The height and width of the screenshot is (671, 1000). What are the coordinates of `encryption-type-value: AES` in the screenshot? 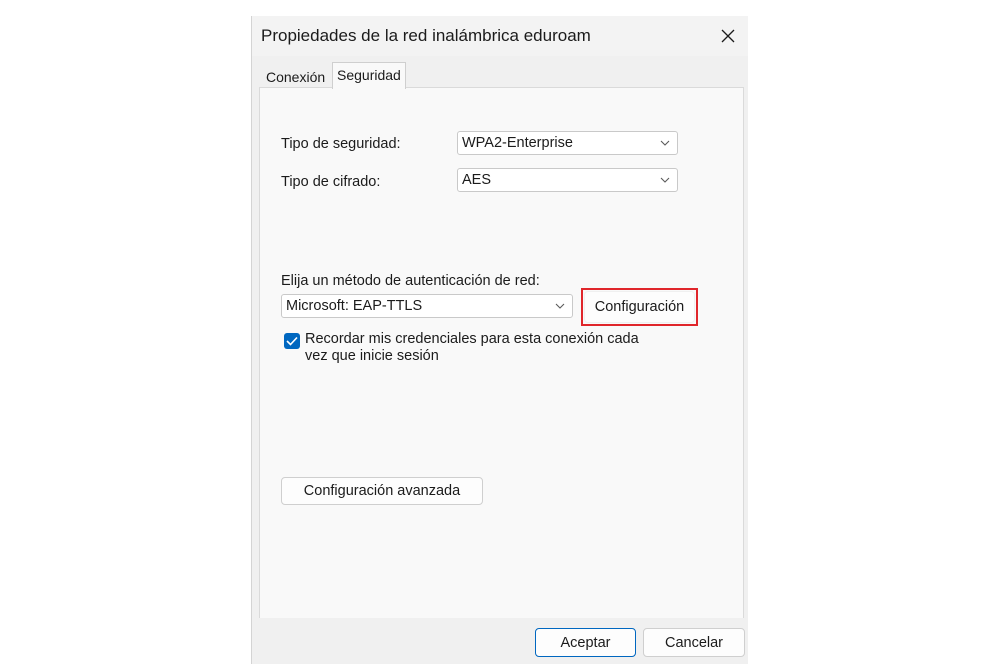 It's located at (477, 180).